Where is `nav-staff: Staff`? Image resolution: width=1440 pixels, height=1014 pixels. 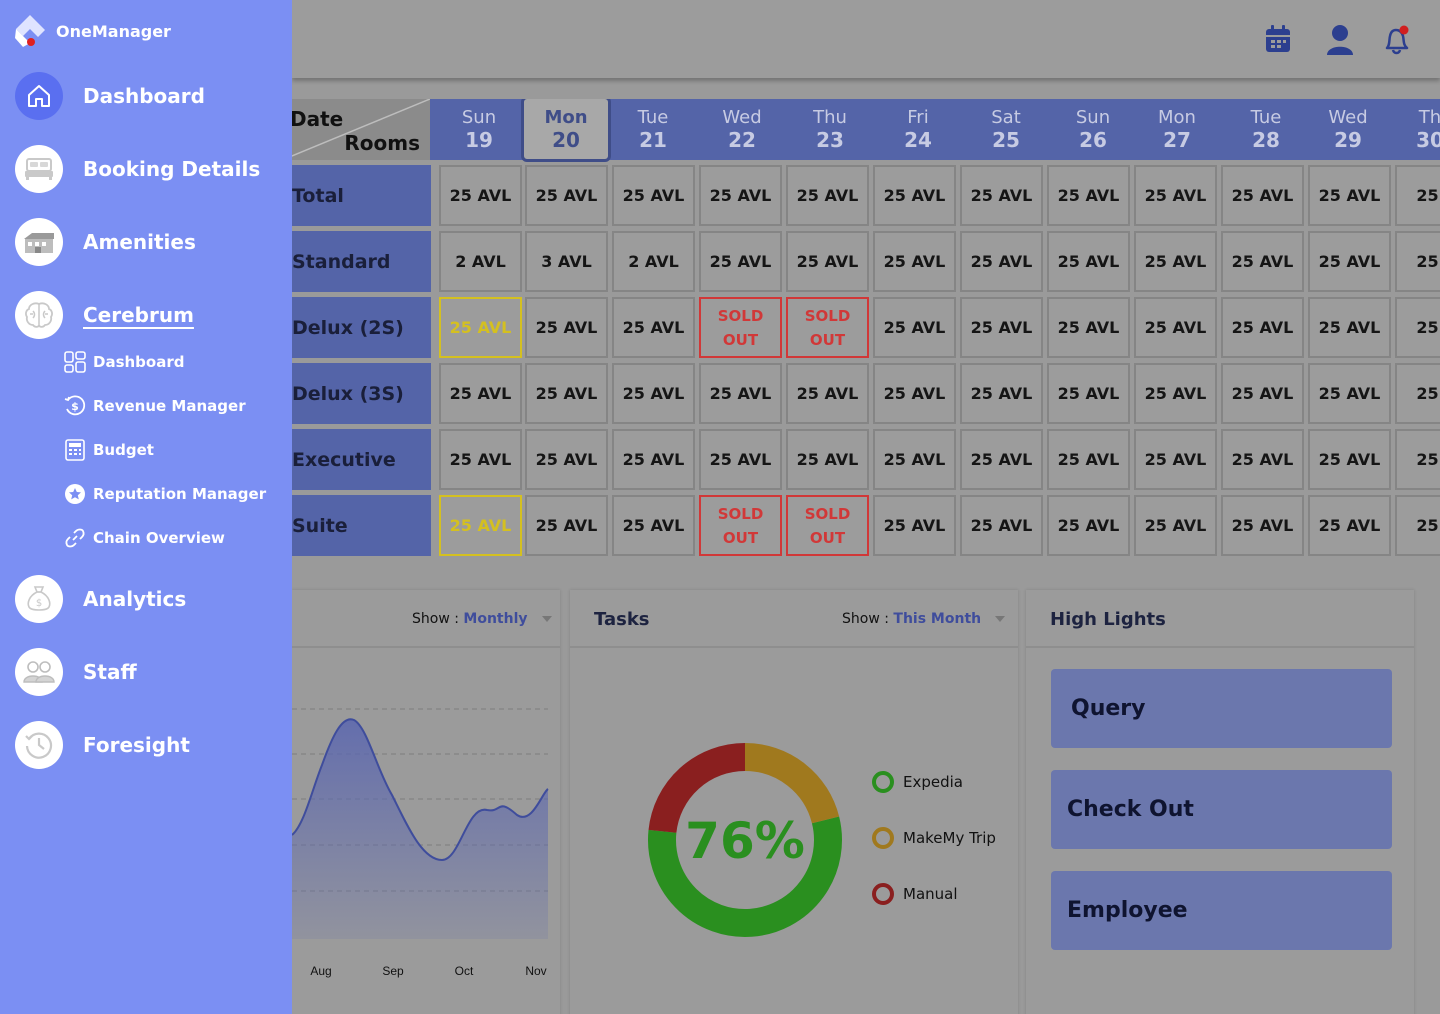
nav-staff: Staff is located at coordinates (76, 672).